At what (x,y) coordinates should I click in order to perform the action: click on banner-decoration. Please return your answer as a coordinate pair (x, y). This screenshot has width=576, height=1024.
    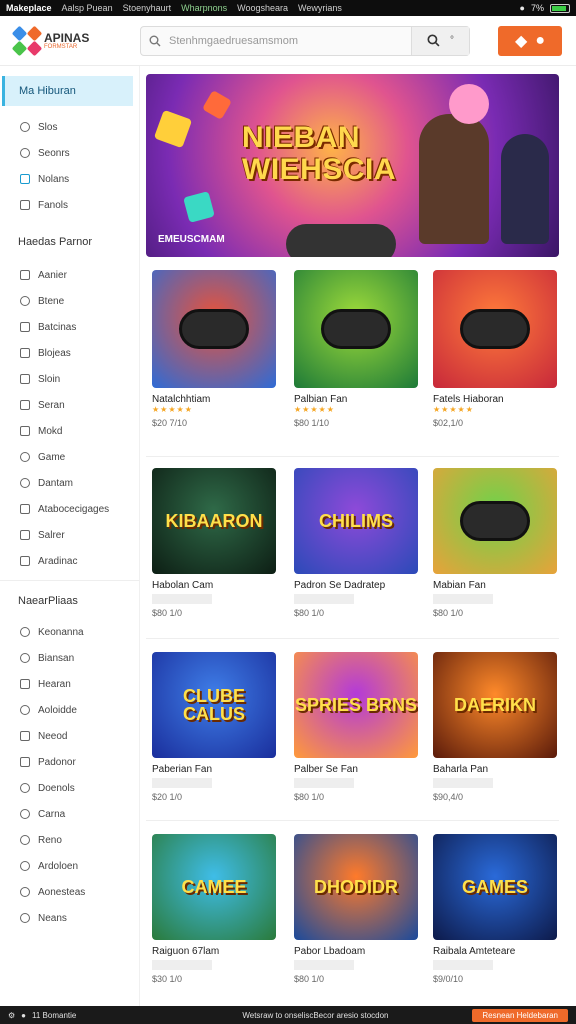
    Looking at the image, I should click on (469, 104).